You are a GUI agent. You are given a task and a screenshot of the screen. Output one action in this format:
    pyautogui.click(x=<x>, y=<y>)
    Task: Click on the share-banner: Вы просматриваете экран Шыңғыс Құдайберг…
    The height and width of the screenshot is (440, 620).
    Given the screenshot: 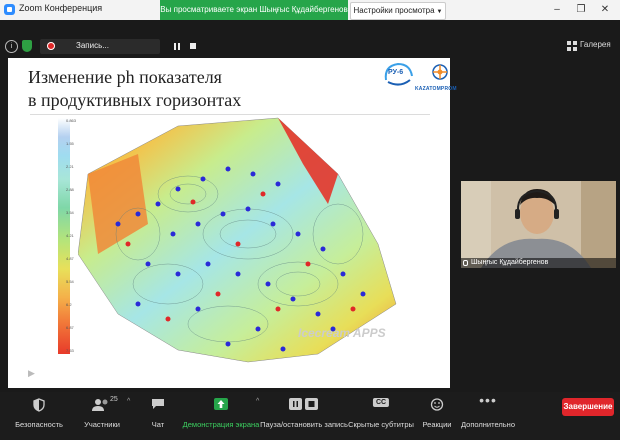 What is the action you would take?
    pyautogui.click(x=254, y=10)
    